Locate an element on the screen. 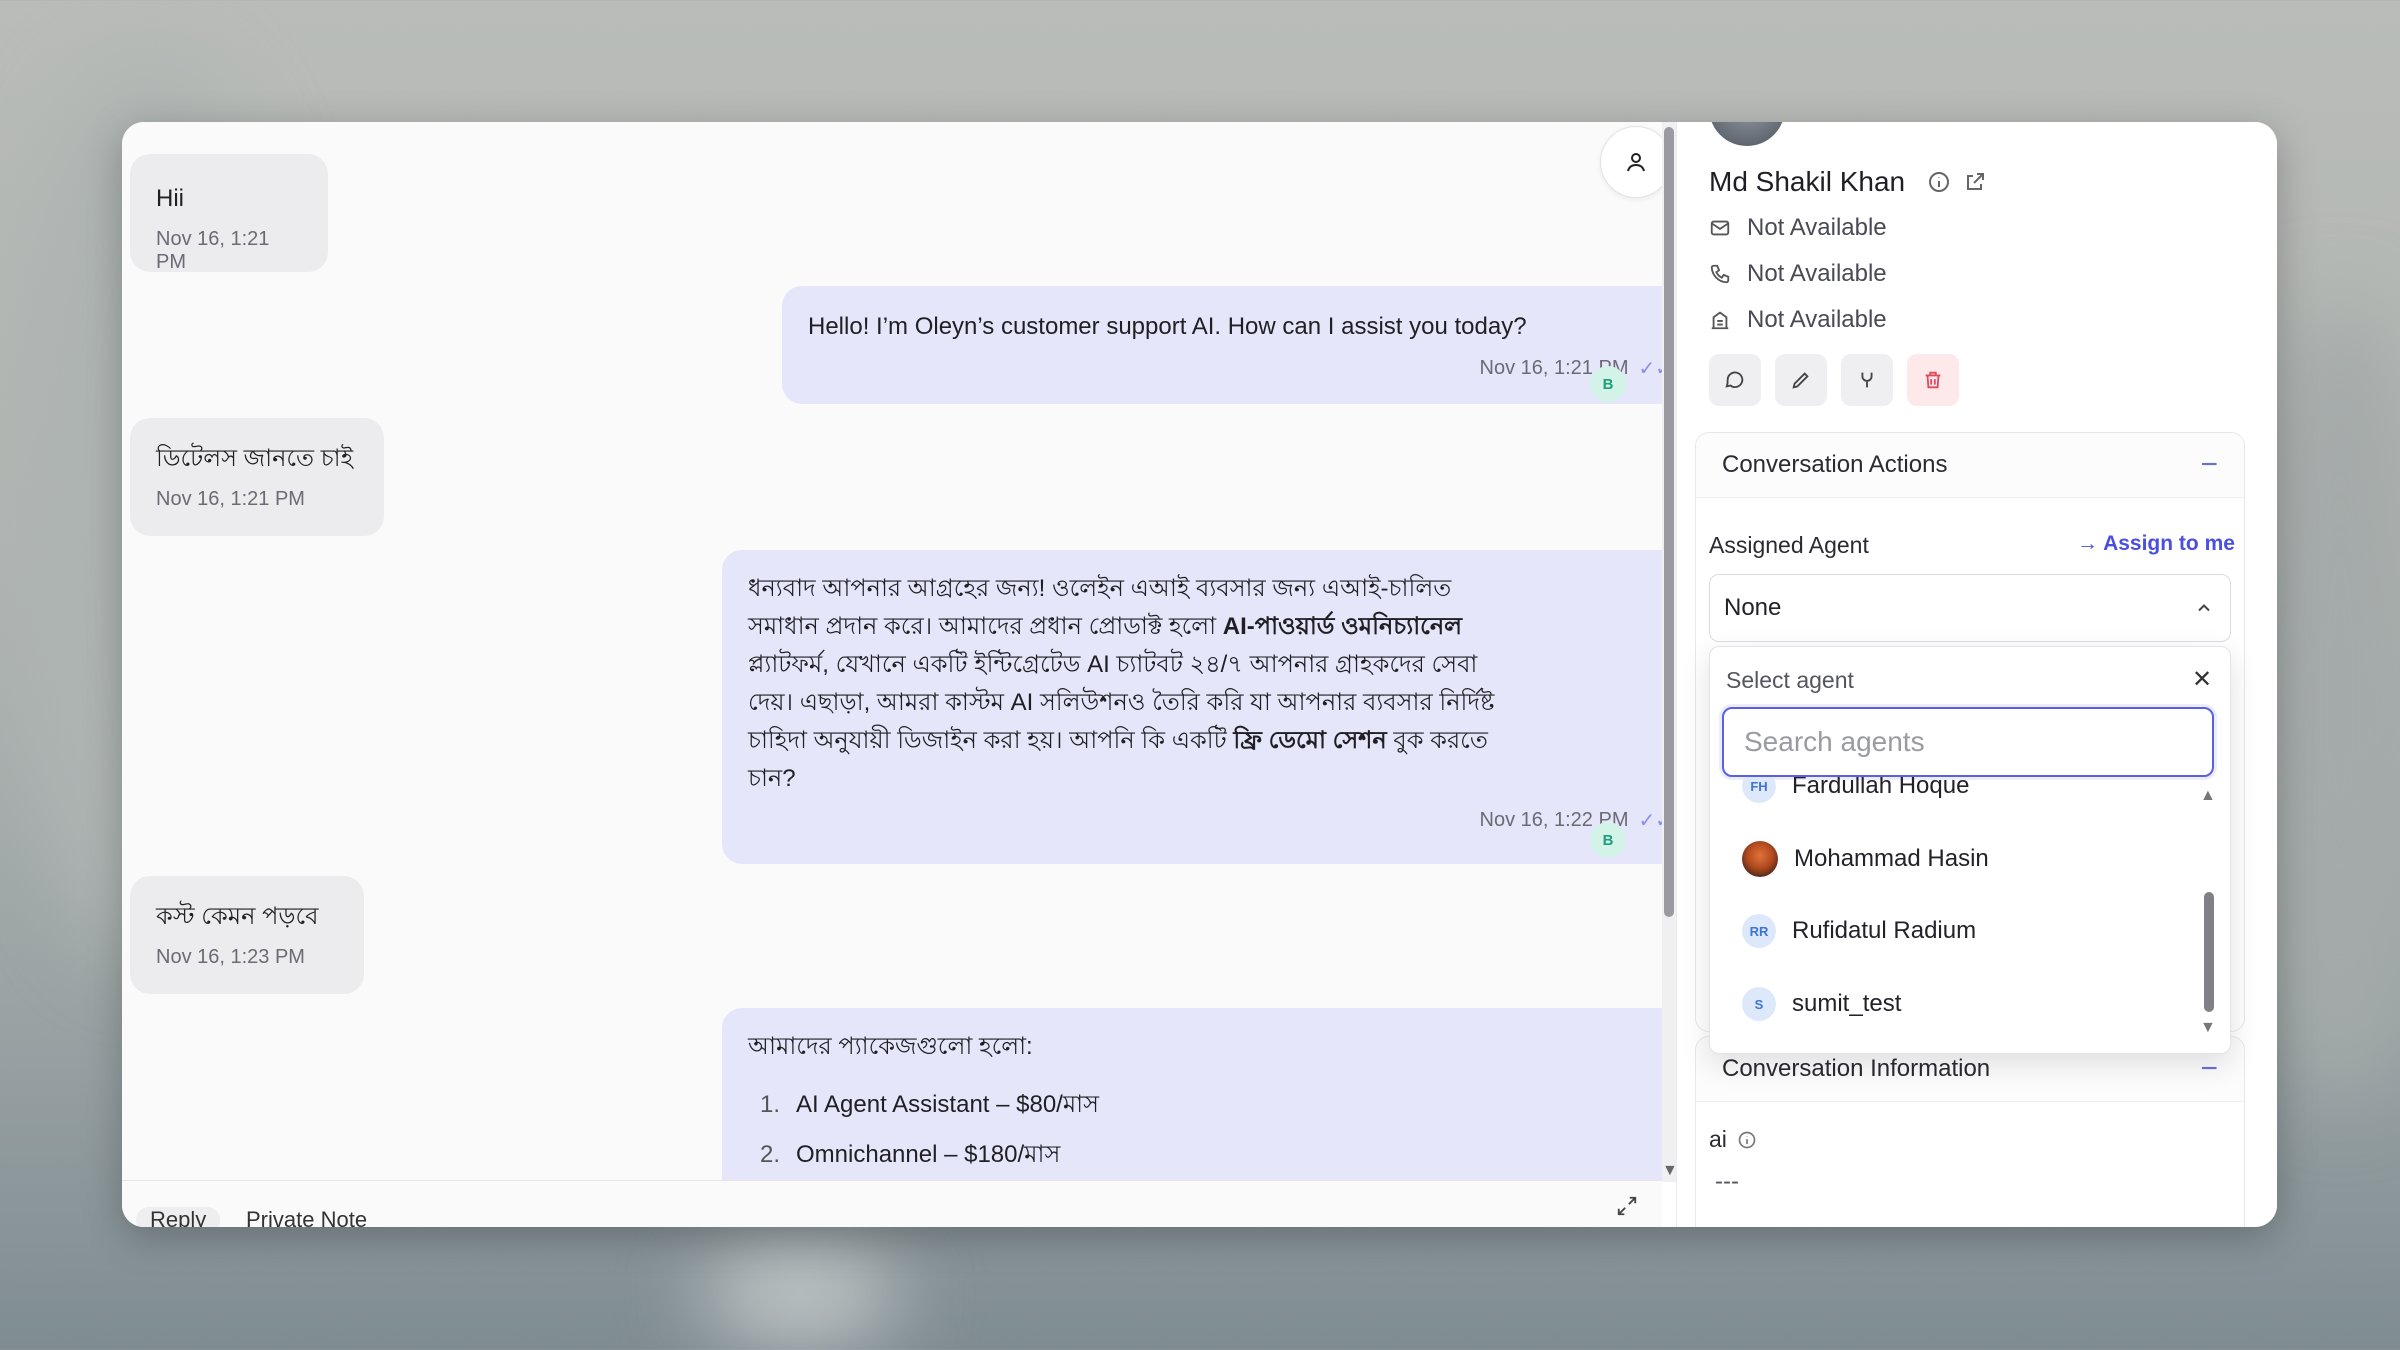 The image size is (2400, 1350). agent-option: Mohammad Hasin is located at coordinates (1865, 859).